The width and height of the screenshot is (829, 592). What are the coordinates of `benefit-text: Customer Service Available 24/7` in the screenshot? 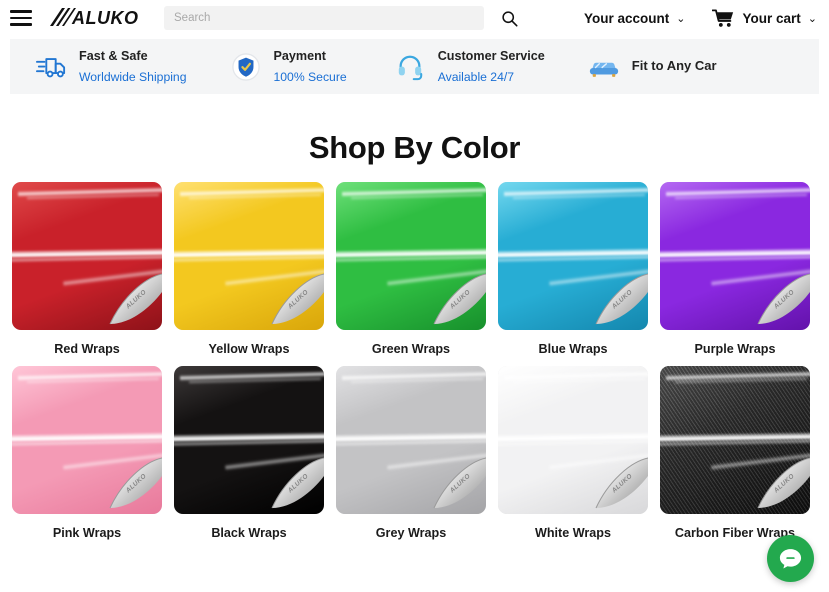 It's located at (491, 66).